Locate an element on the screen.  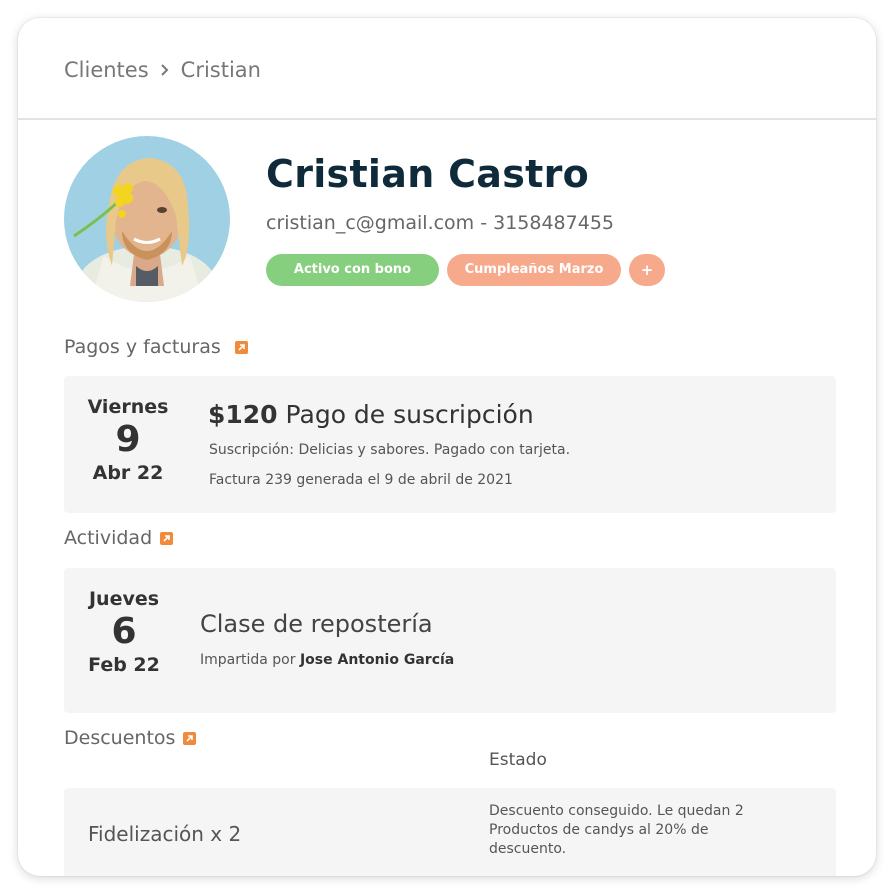
client-name: Cristian Castro is located at coordinates (428, 174).